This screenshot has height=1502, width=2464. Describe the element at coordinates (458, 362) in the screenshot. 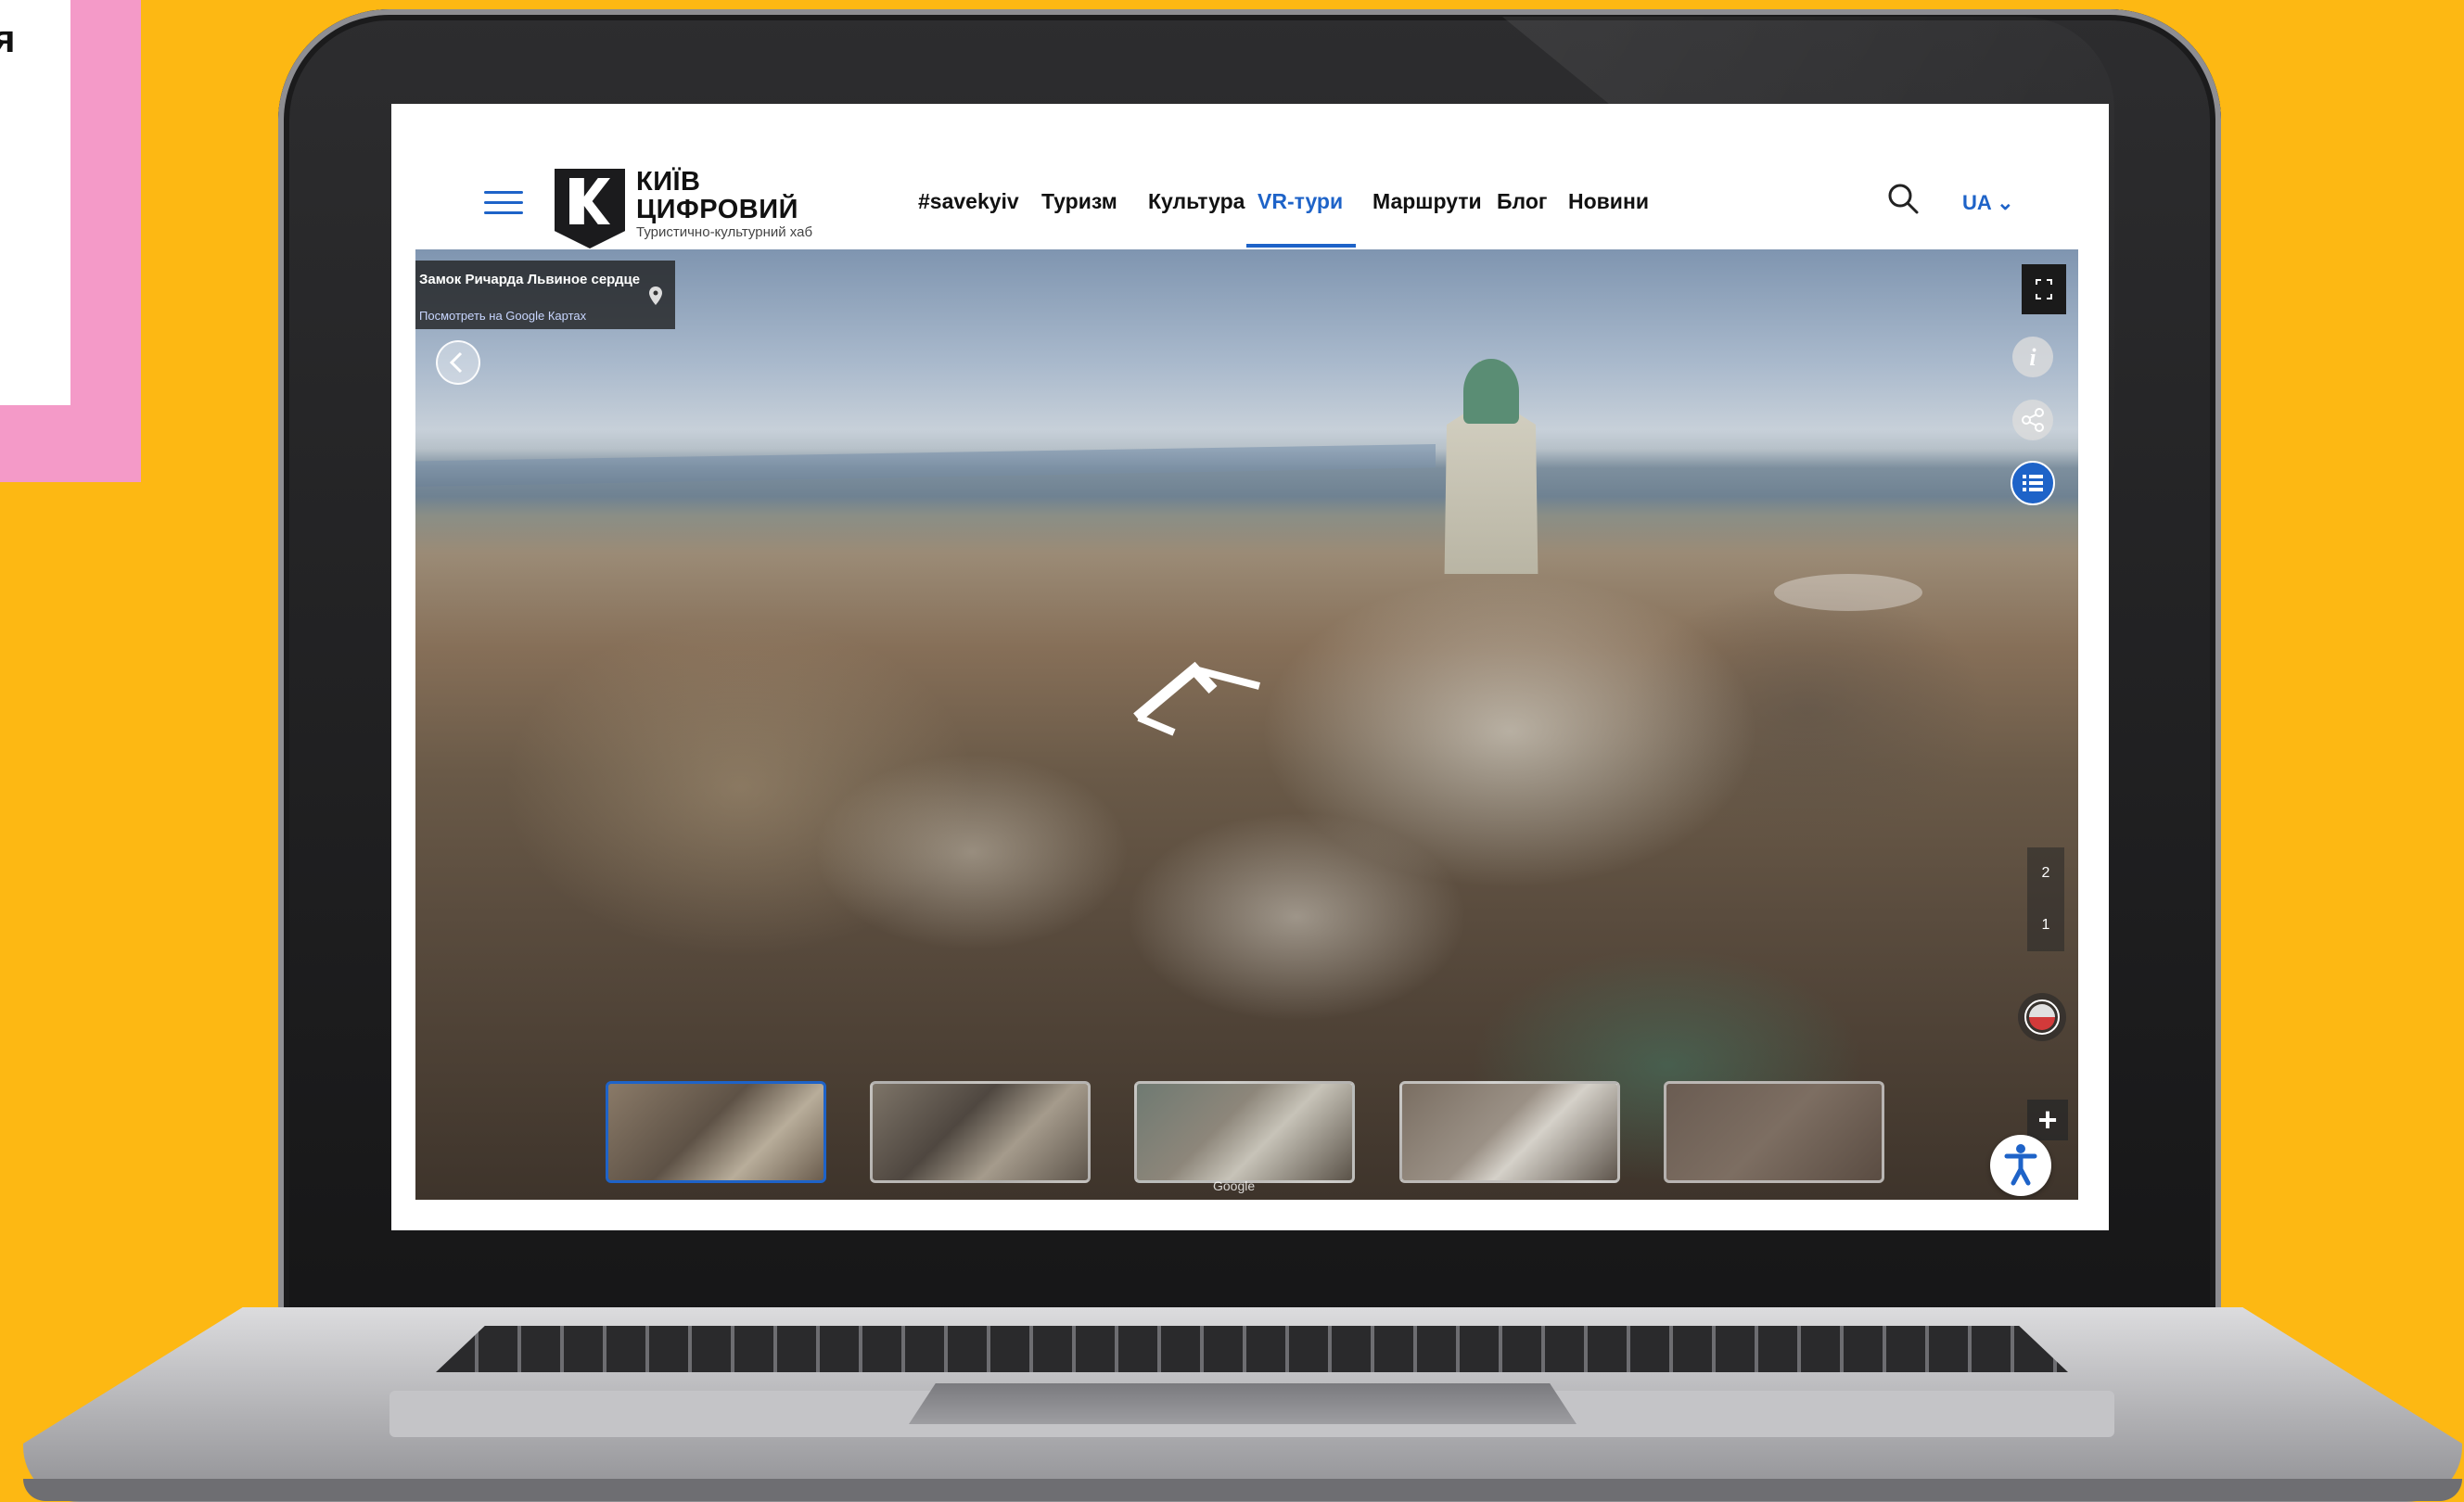

I see `back-arrow-icon` at that location.